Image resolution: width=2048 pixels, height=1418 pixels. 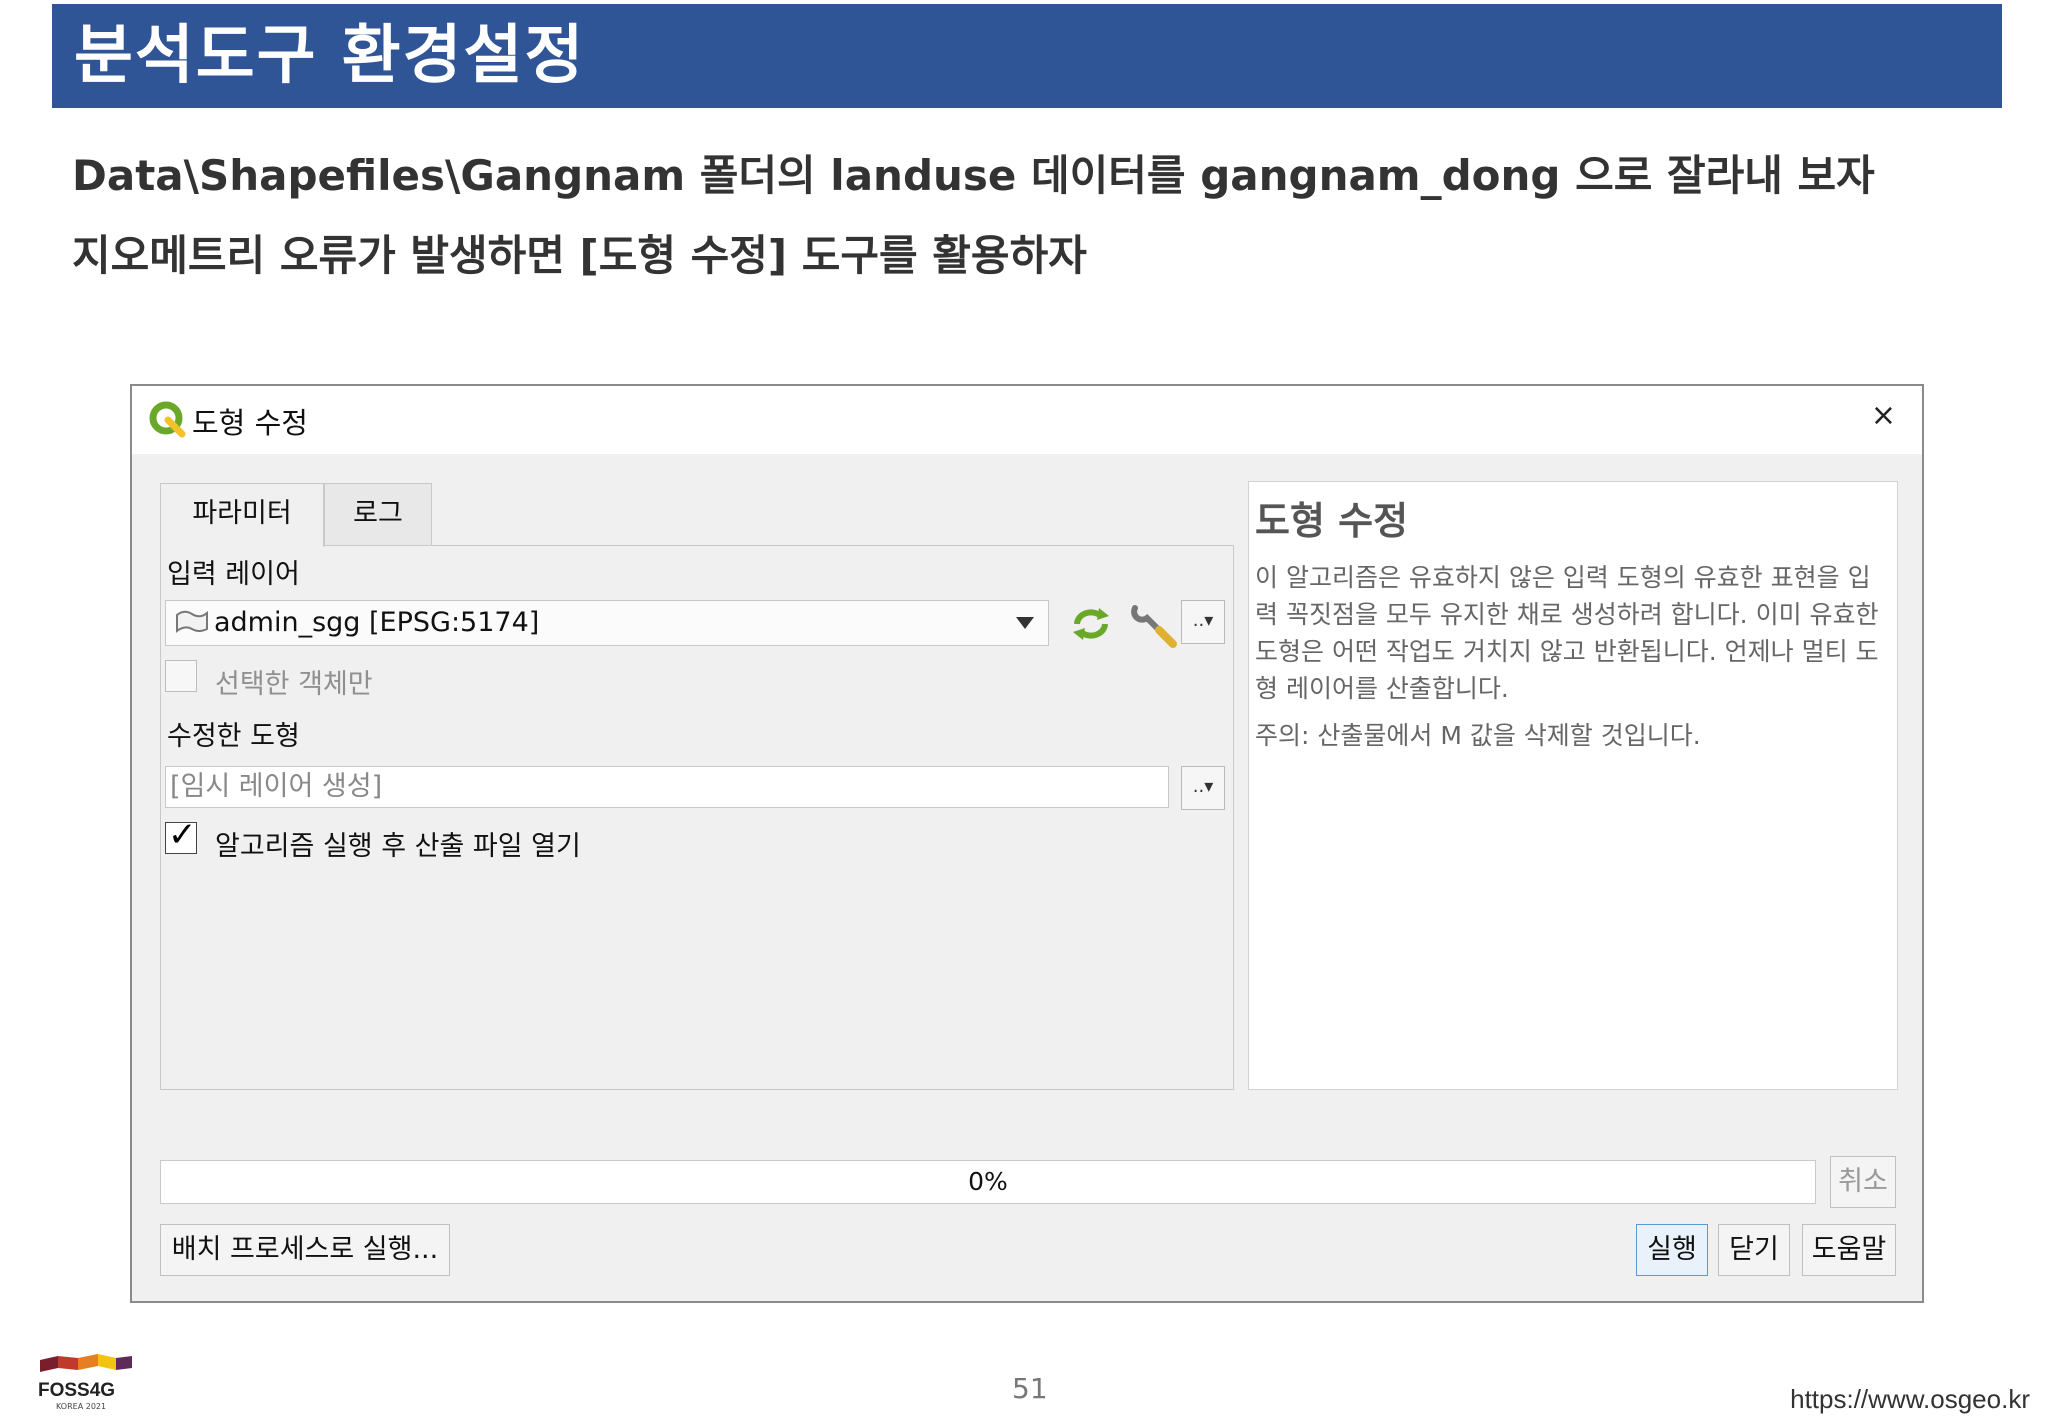 What do you see at coordinates (1332, 521) in the screenshot?
I see `help-title: 도형 수정` at bounding box center [1332, 521].